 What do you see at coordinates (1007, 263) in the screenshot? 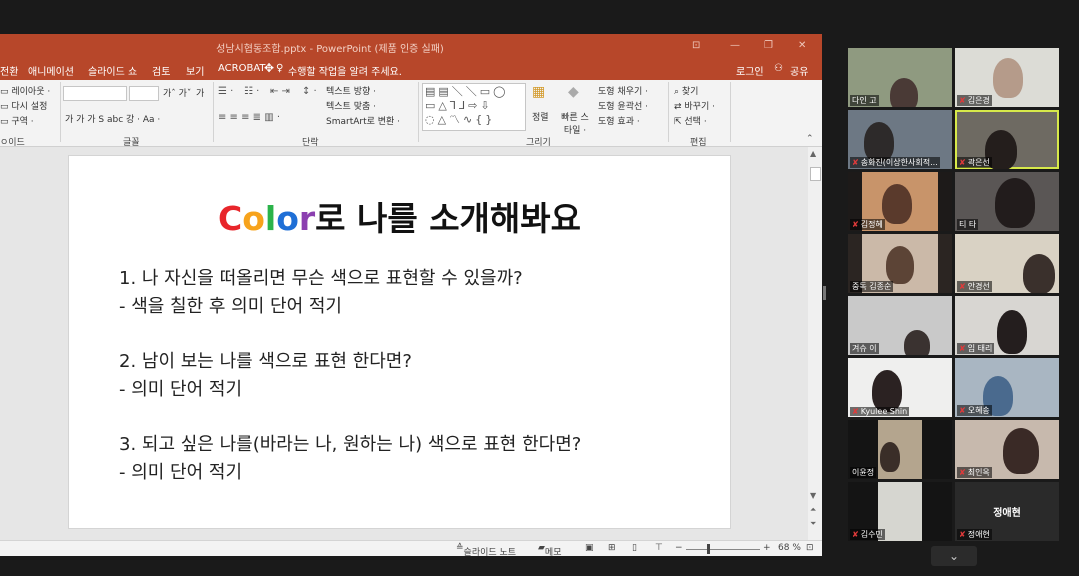
I see `participant-tile: ✘ 안경선` at bounding box center [1007, 263].